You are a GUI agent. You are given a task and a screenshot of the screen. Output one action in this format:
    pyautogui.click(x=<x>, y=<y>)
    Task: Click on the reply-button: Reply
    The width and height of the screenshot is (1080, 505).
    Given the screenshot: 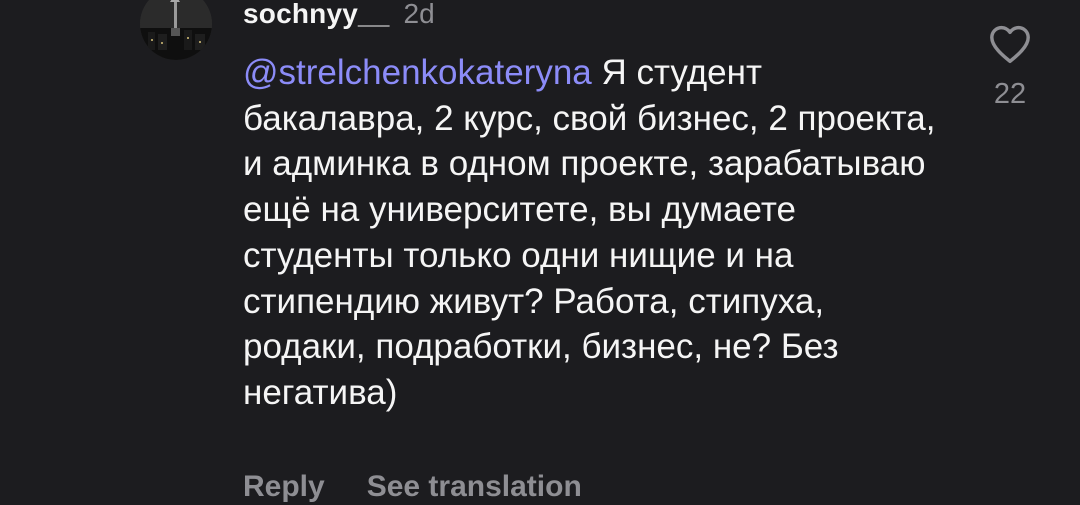 What is the action you would take?
    pyautogui.click(x=284, y=487)
    